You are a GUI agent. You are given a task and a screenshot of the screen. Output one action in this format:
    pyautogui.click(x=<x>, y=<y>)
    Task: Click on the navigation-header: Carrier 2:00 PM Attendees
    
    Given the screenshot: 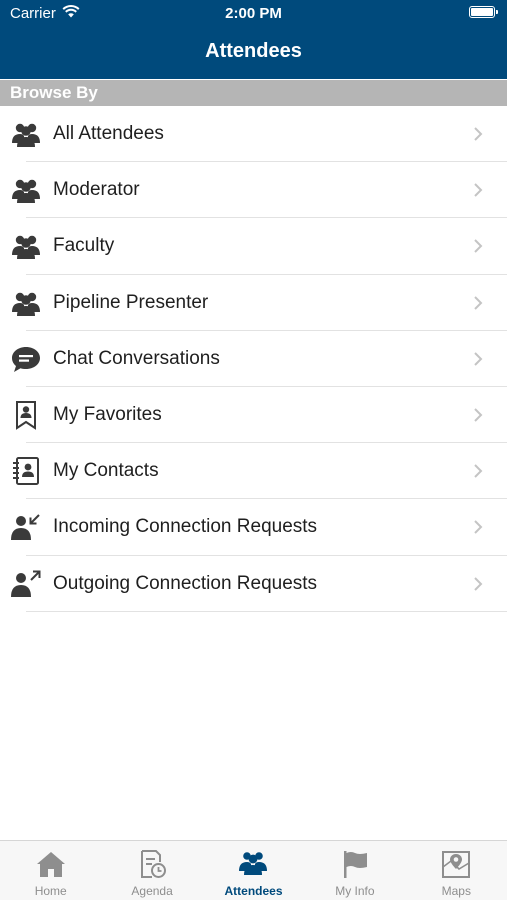 What is the action you would take?
    pyautogui.click(x=253, y=39)
    